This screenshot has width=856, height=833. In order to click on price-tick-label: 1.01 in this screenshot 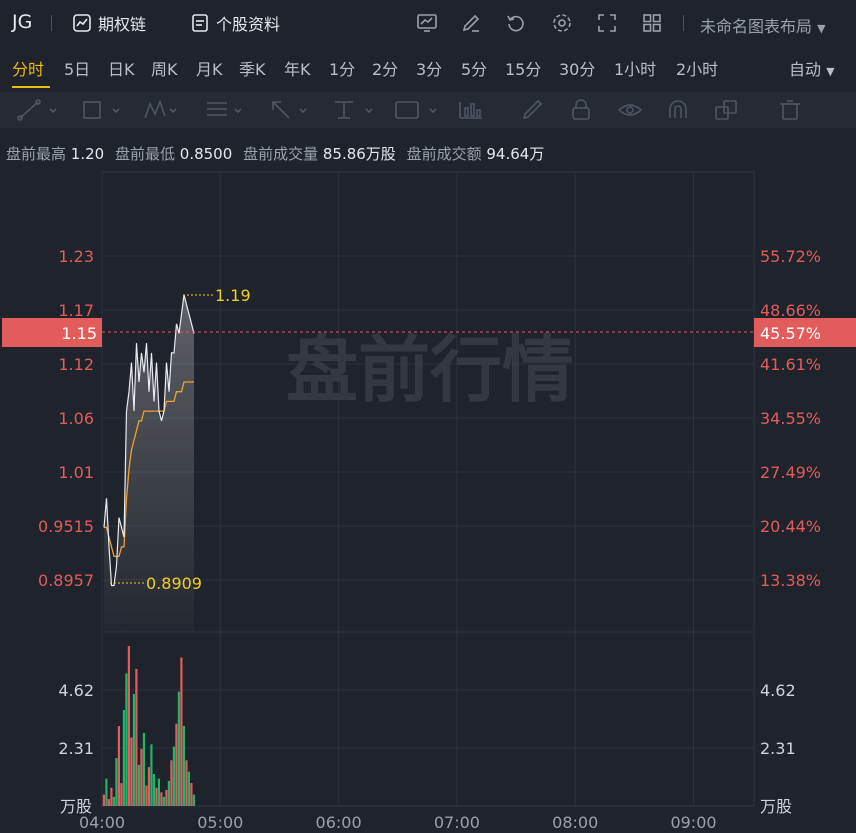, I will do `click(76, 472)`.